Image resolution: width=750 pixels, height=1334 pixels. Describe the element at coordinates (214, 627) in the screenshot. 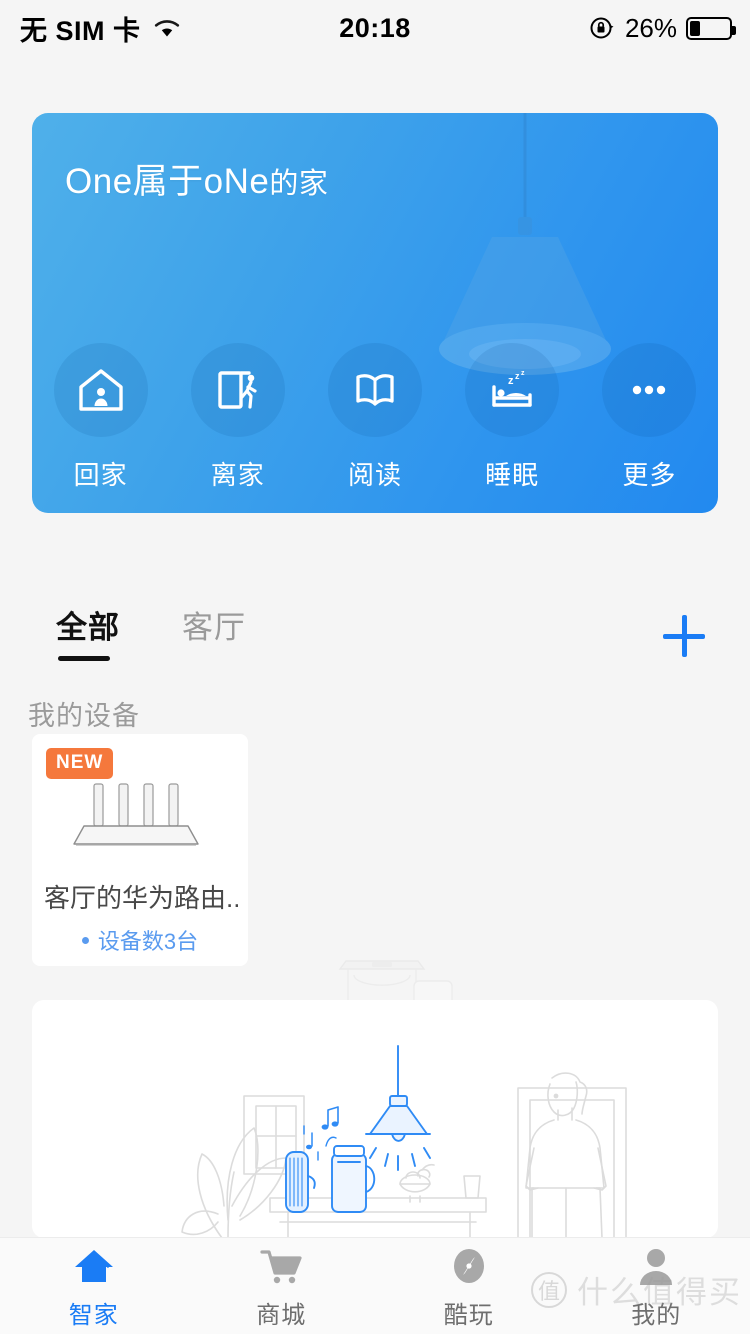

I see `tab-label: 客厅` at that location.